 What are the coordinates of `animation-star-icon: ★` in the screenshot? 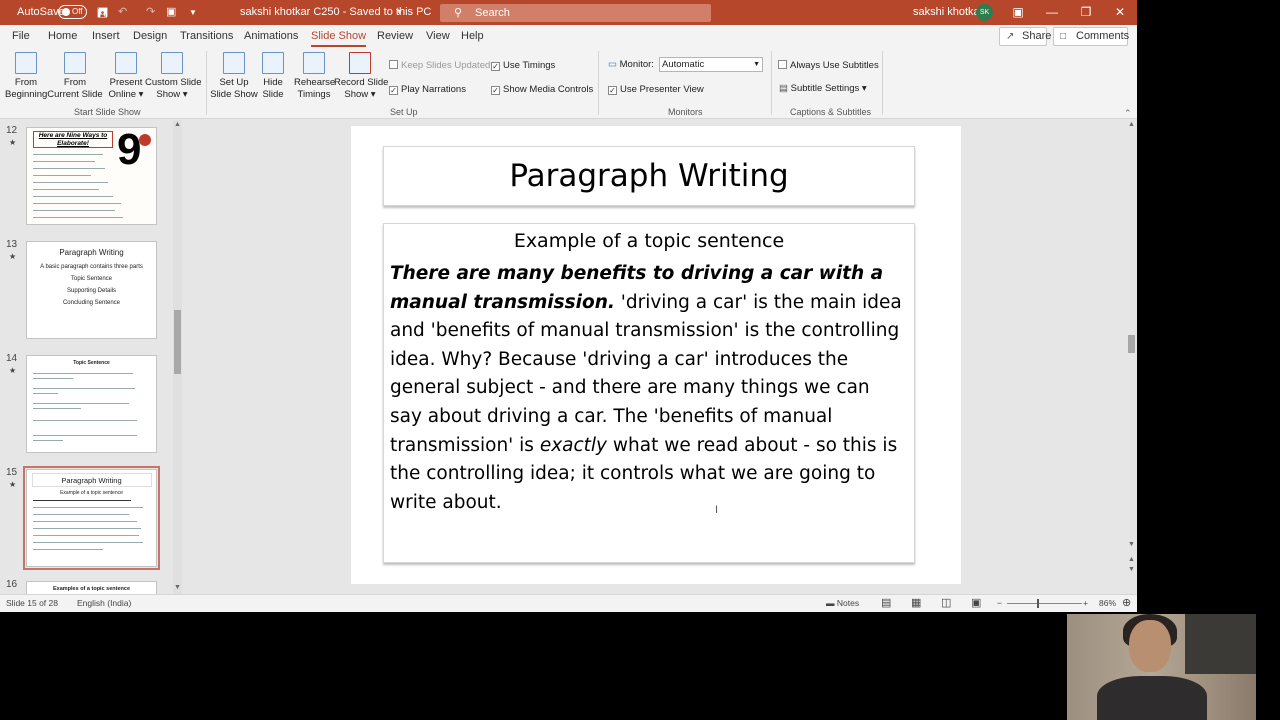 It's located at (13, 256).